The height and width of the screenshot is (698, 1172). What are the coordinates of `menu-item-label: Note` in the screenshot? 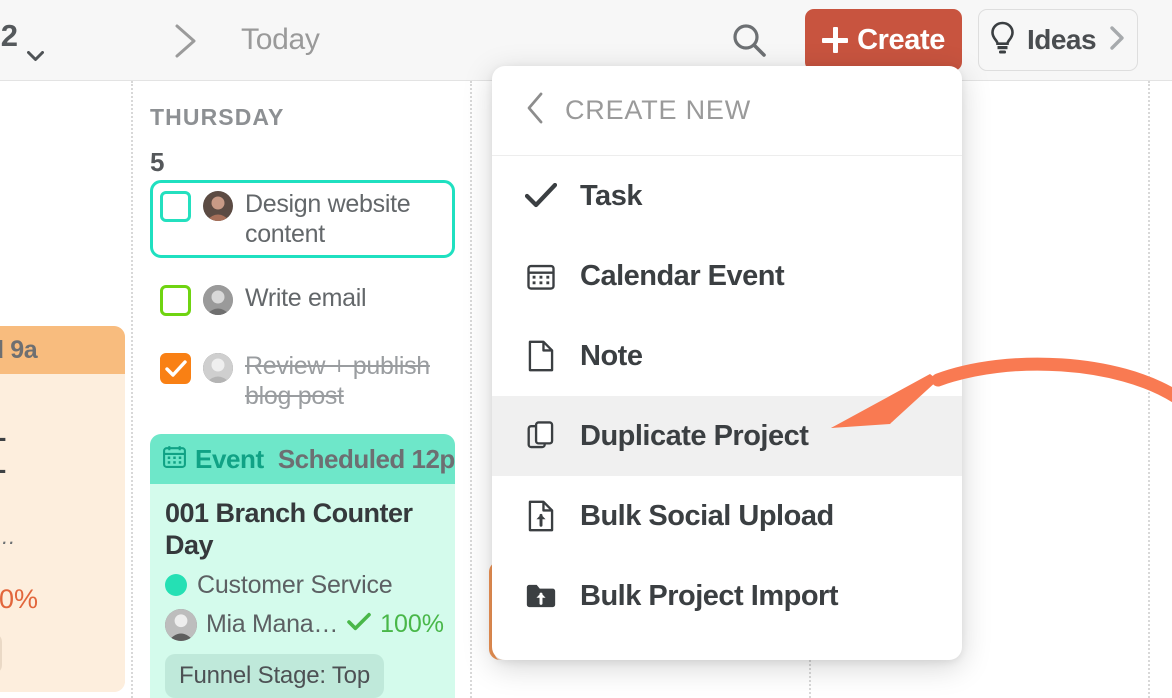 It's located at (611, 355).